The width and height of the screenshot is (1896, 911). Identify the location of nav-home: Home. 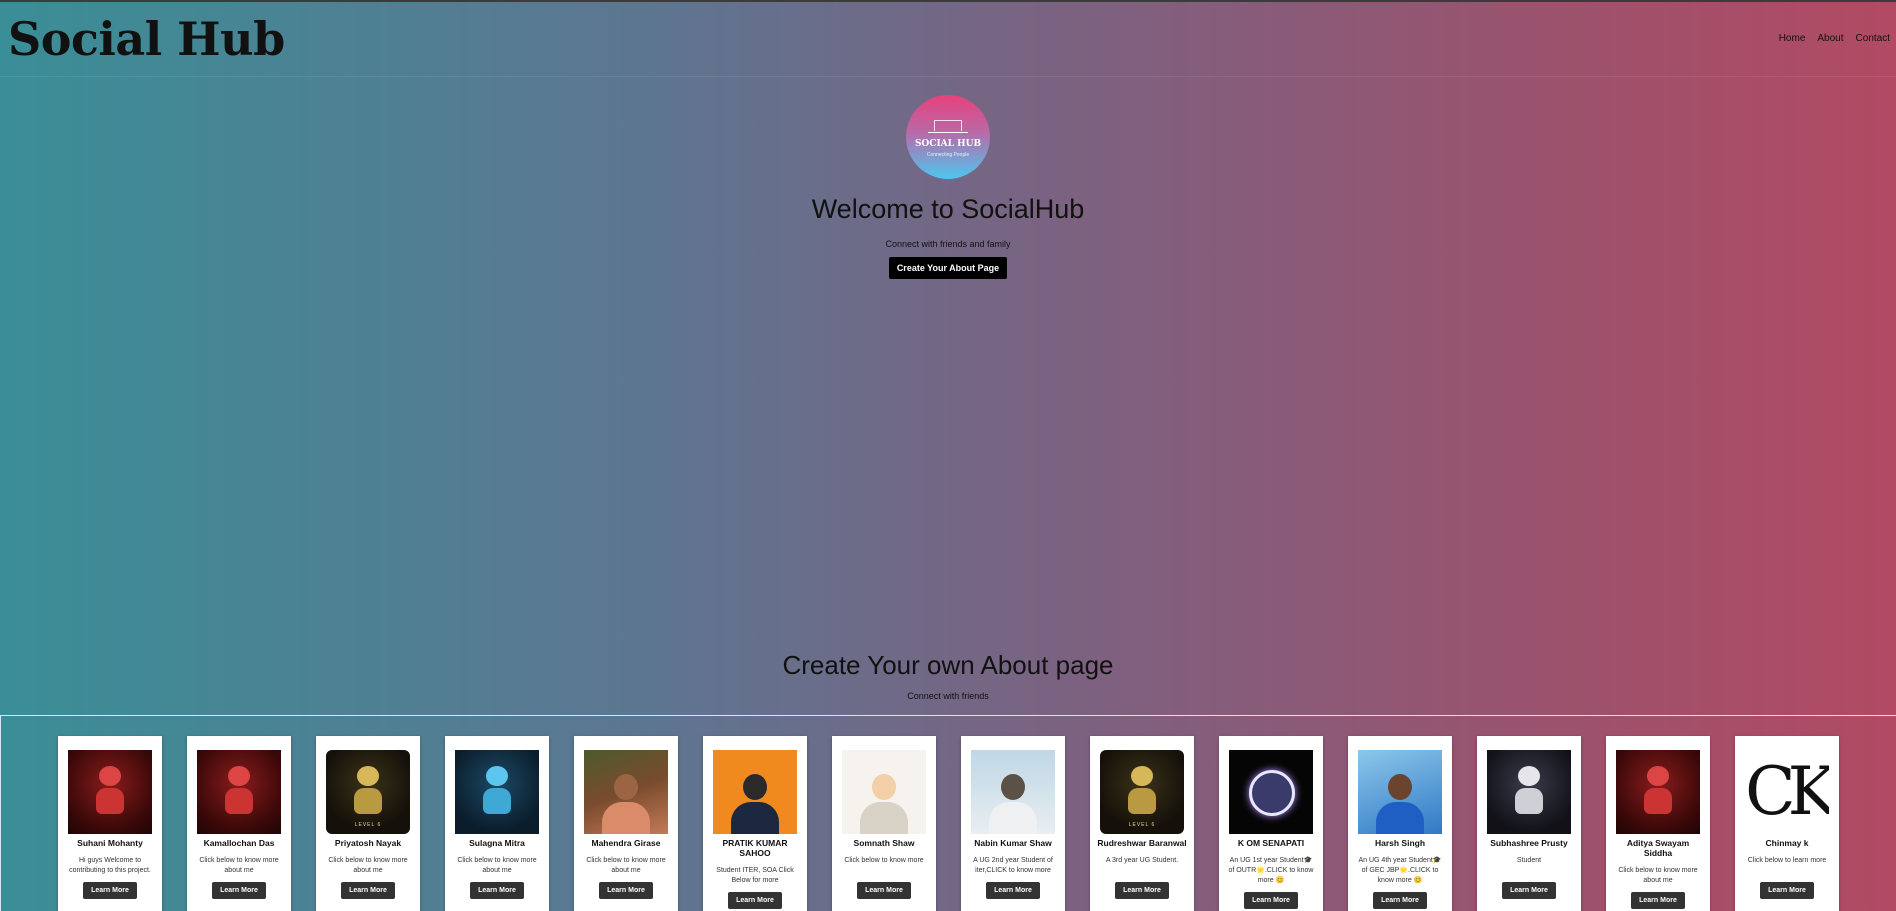
(1792, 38).